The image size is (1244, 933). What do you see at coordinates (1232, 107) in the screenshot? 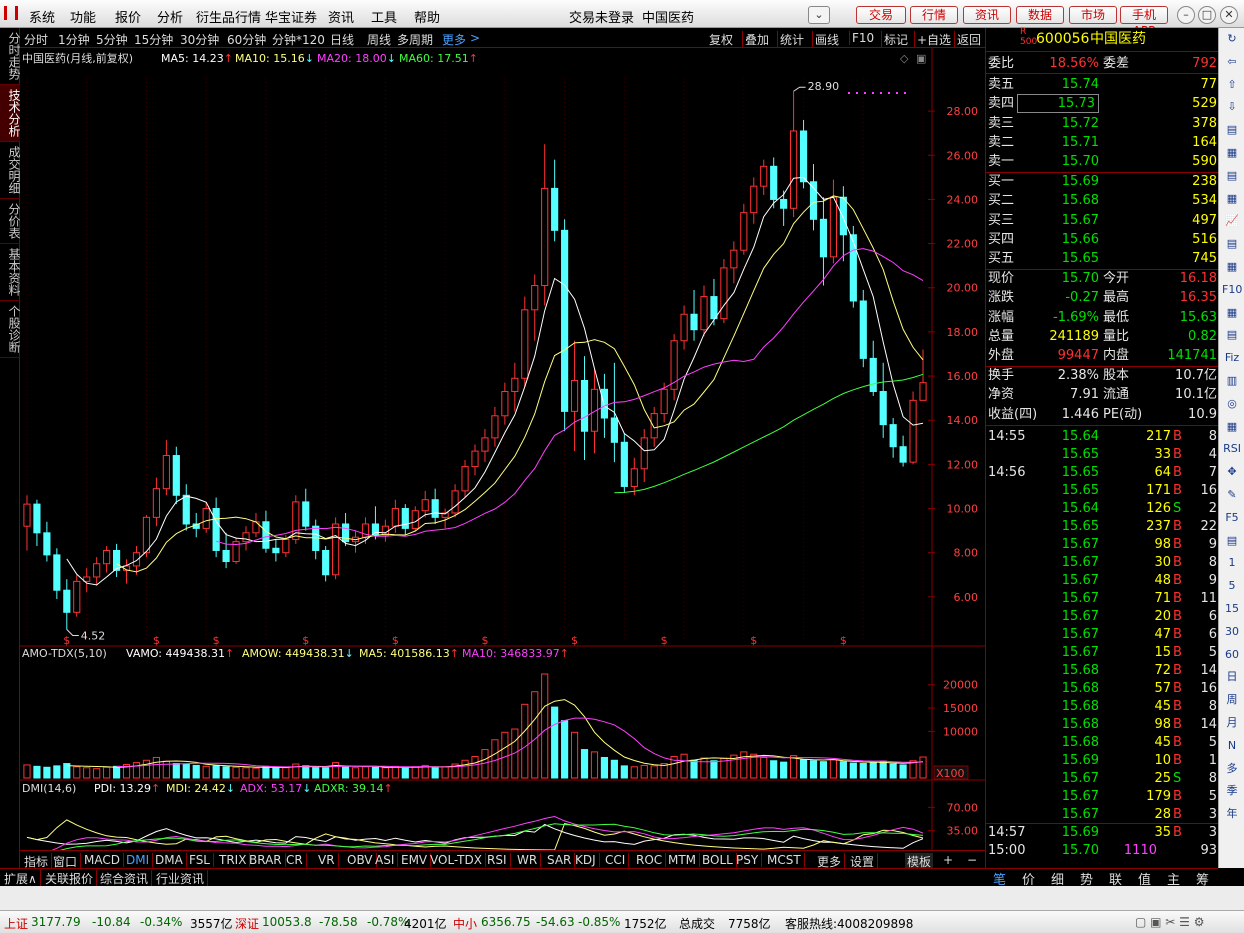
I see `toolbar-icon: ⇩` at bounding box center [1232, 107].